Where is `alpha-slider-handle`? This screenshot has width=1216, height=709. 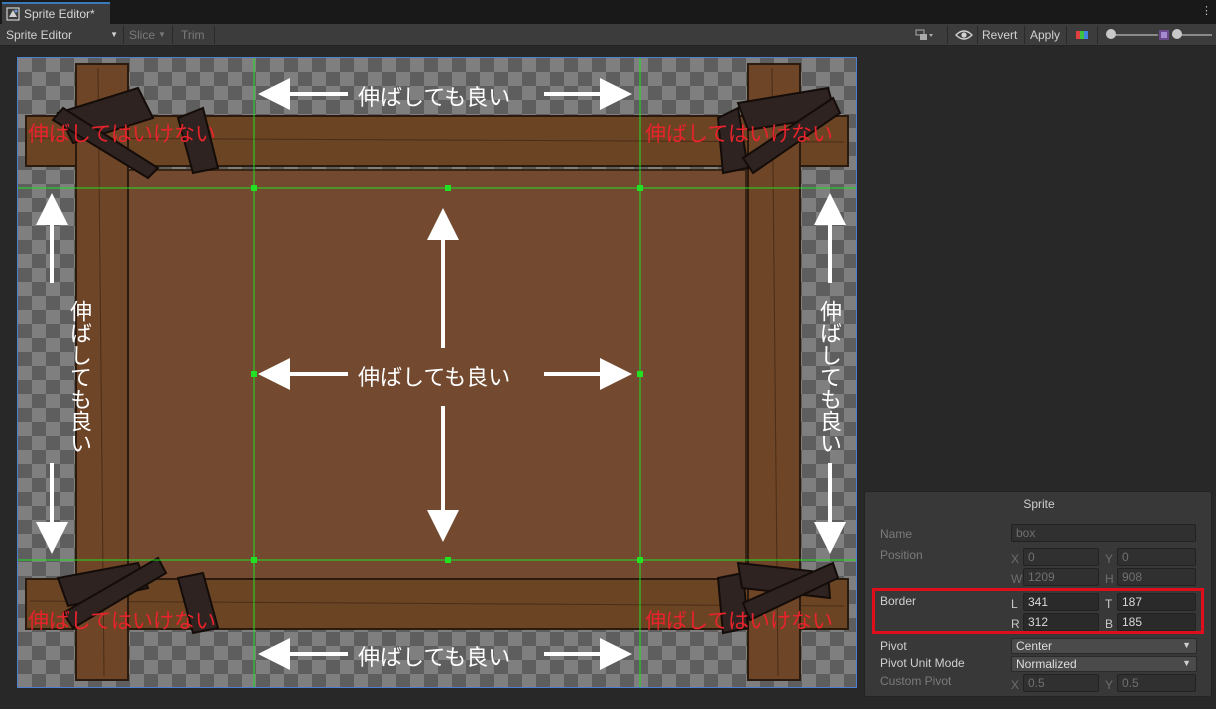
alpha-slider-handle is located at coordinates (1111, 34).